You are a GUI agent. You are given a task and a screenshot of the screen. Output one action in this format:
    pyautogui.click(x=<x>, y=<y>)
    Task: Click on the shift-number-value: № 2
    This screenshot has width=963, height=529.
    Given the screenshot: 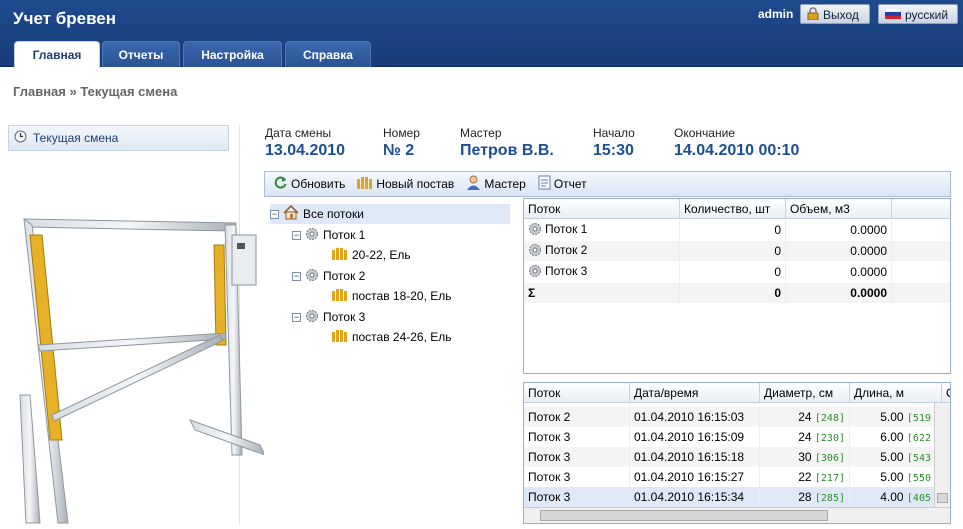 What is the action you would take?
    pyautogui.click(x=399, y=150)
    